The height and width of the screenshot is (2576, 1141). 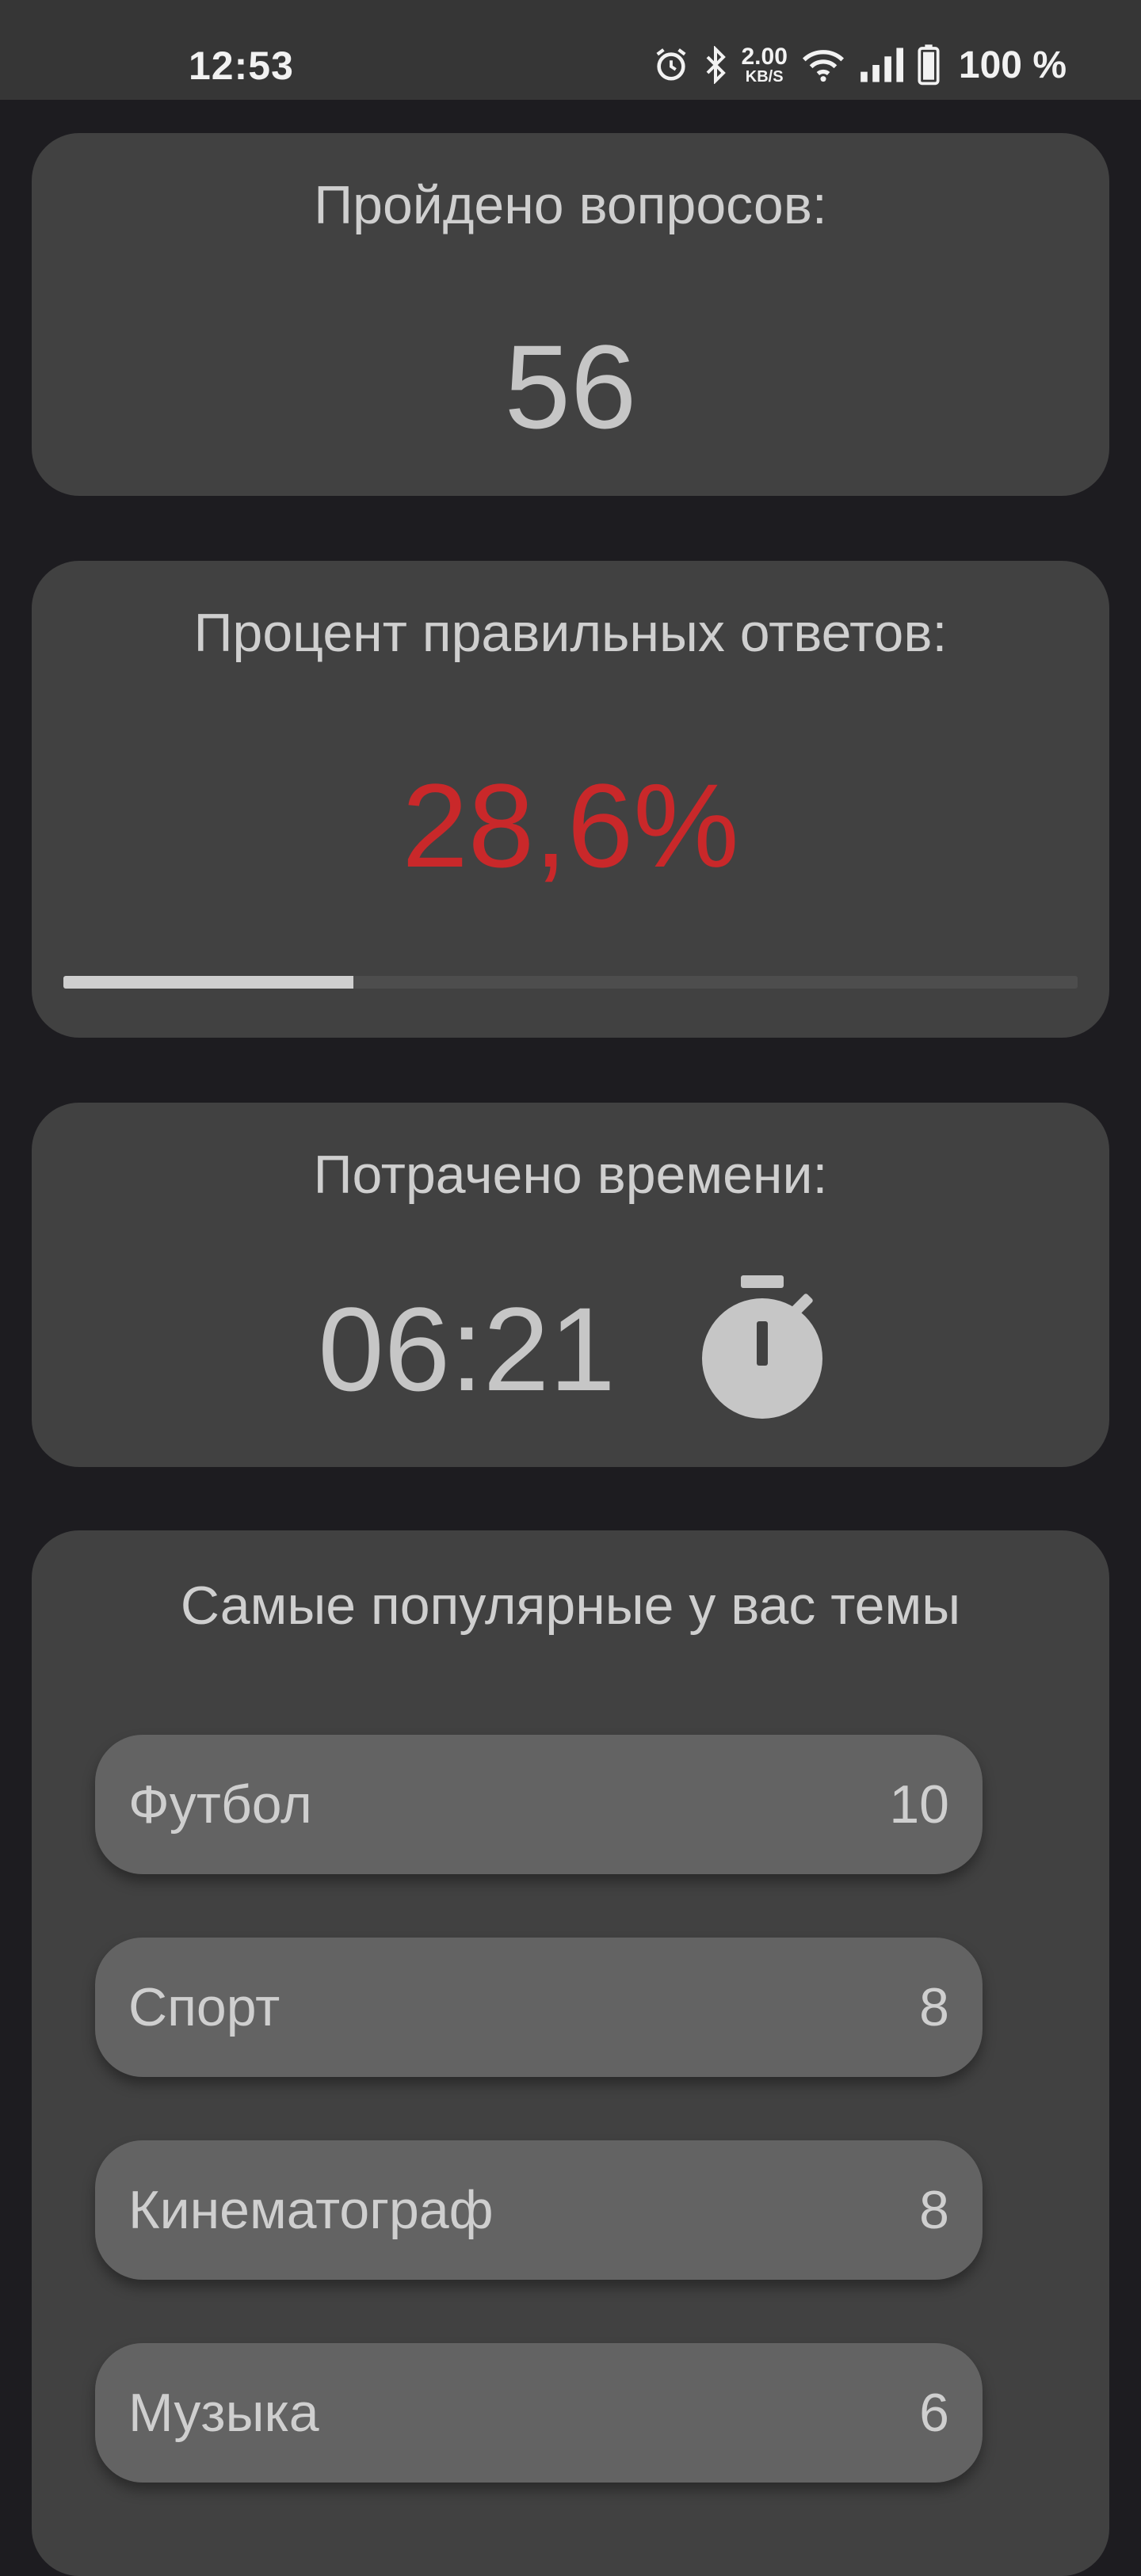 I want to click on accuracy-value: 28,6%, so click(x=570, y=825).